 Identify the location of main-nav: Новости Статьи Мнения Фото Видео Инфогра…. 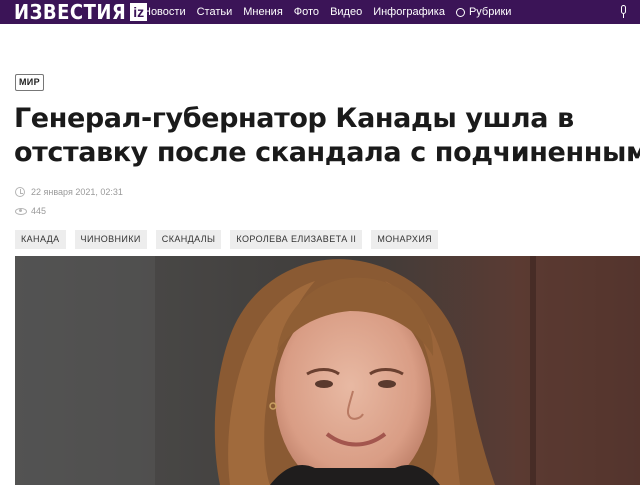
(332, 12).